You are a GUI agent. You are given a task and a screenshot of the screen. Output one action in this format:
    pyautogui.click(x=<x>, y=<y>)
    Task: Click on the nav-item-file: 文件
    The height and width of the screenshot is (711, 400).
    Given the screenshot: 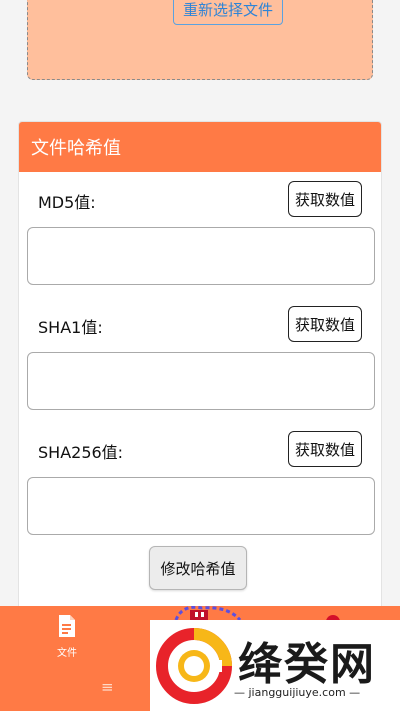 What is the action you would take?
    pyautogui.click(x=67, y=636)
    